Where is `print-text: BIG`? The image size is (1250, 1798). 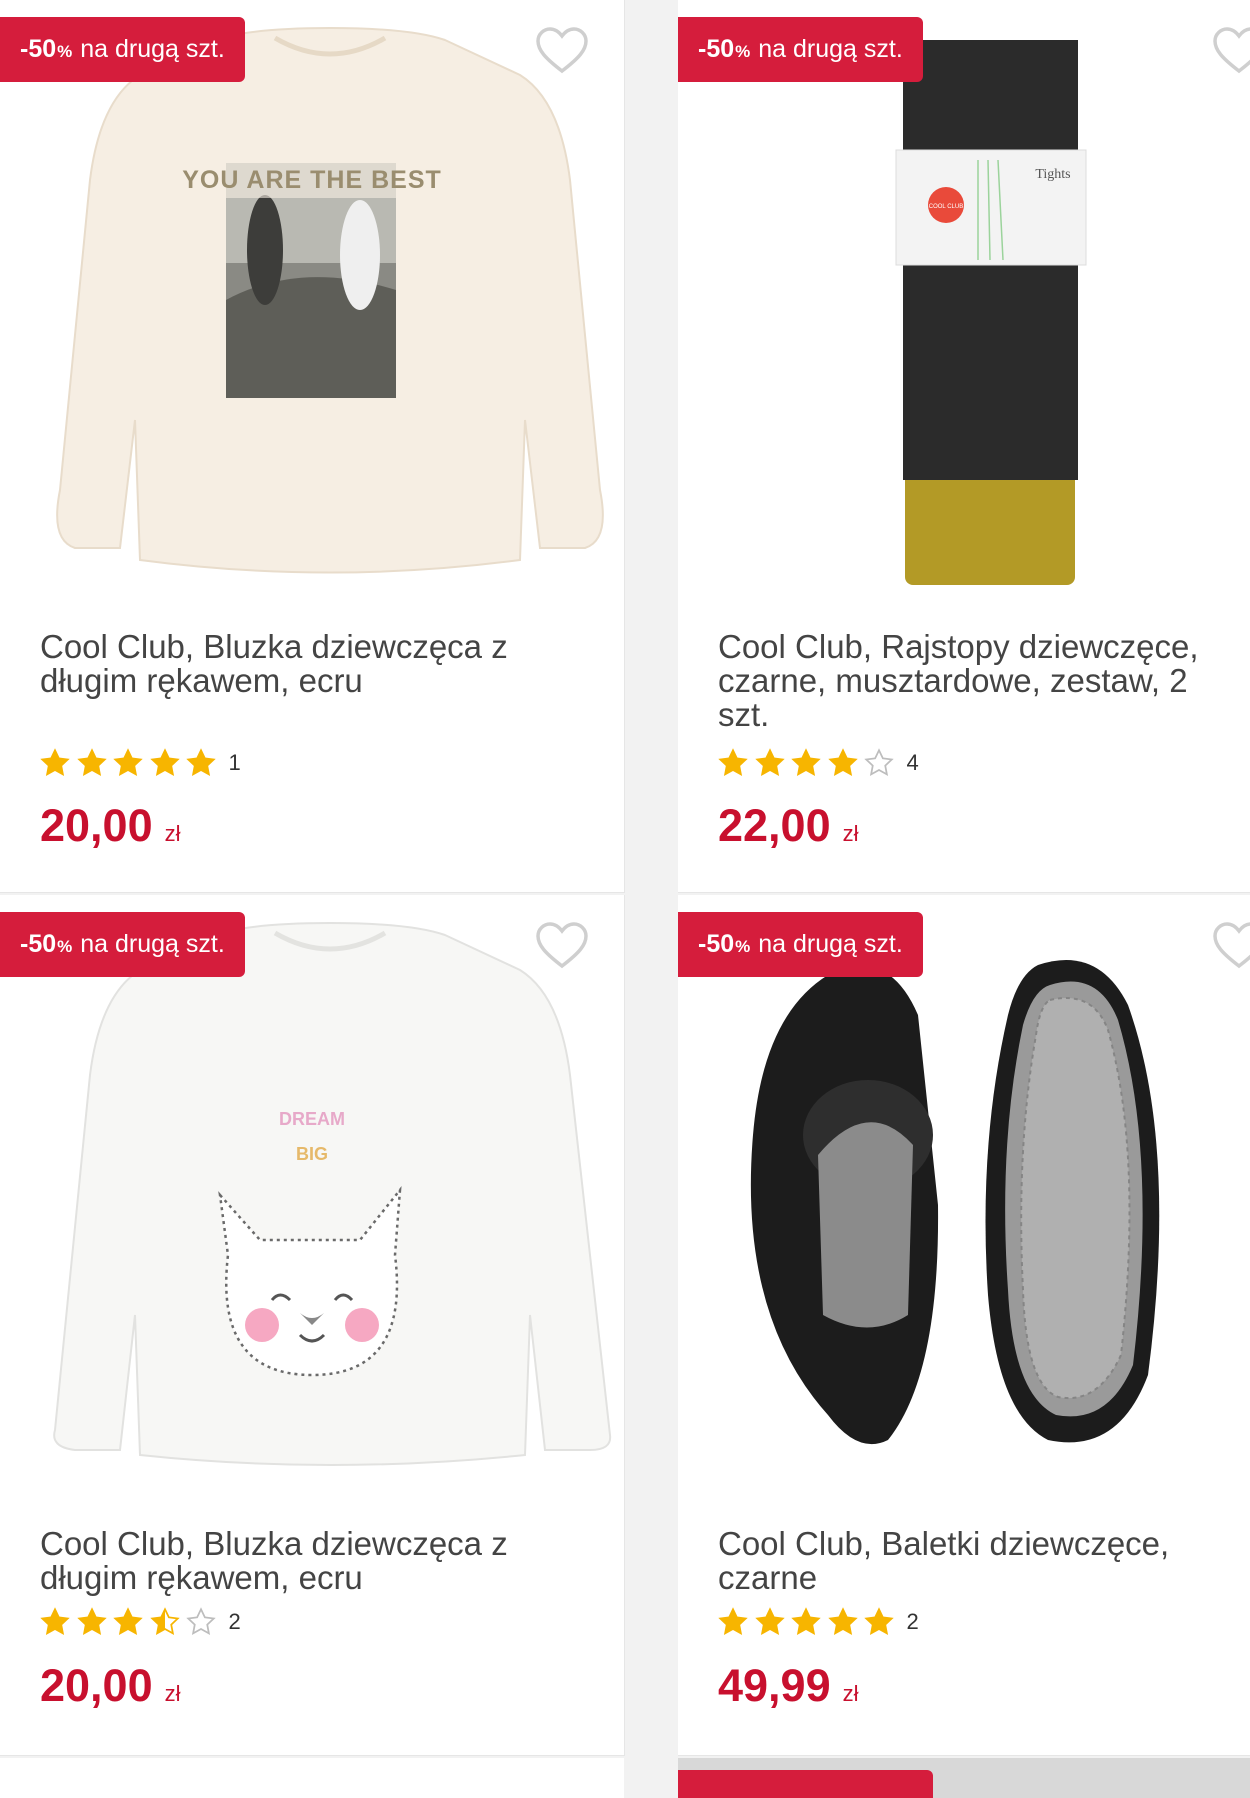
print-text: BIG is located at coordinates (312, 1154).